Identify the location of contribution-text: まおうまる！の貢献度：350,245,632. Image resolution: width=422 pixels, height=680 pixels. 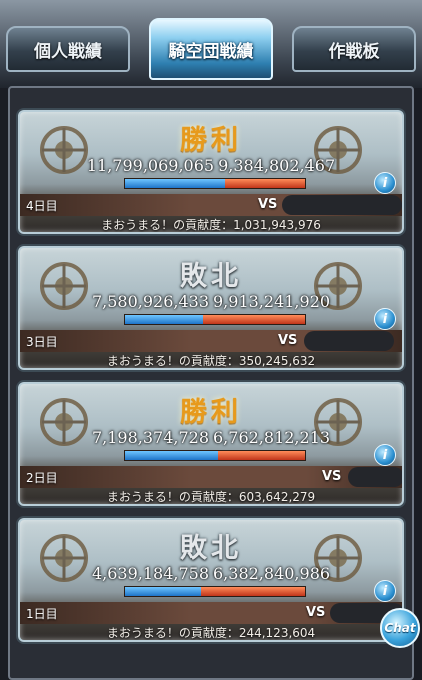
(211, 361).